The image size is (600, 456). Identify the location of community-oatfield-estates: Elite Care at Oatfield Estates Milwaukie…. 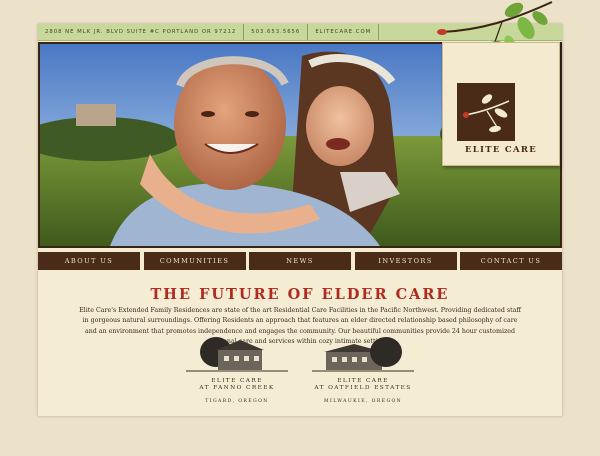
(363, 369).